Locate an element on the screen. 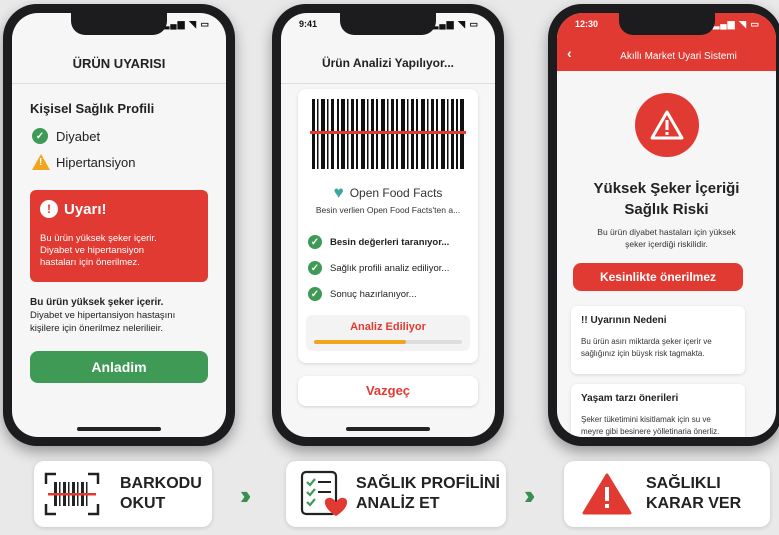 The width and height of the screenshot is (779, 535). barcode-scan-icon is located at coordinates (72, 494).